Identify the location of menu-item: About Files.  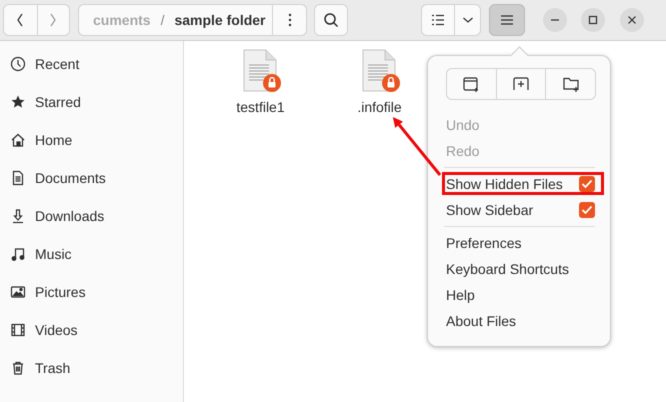
(481, 321).